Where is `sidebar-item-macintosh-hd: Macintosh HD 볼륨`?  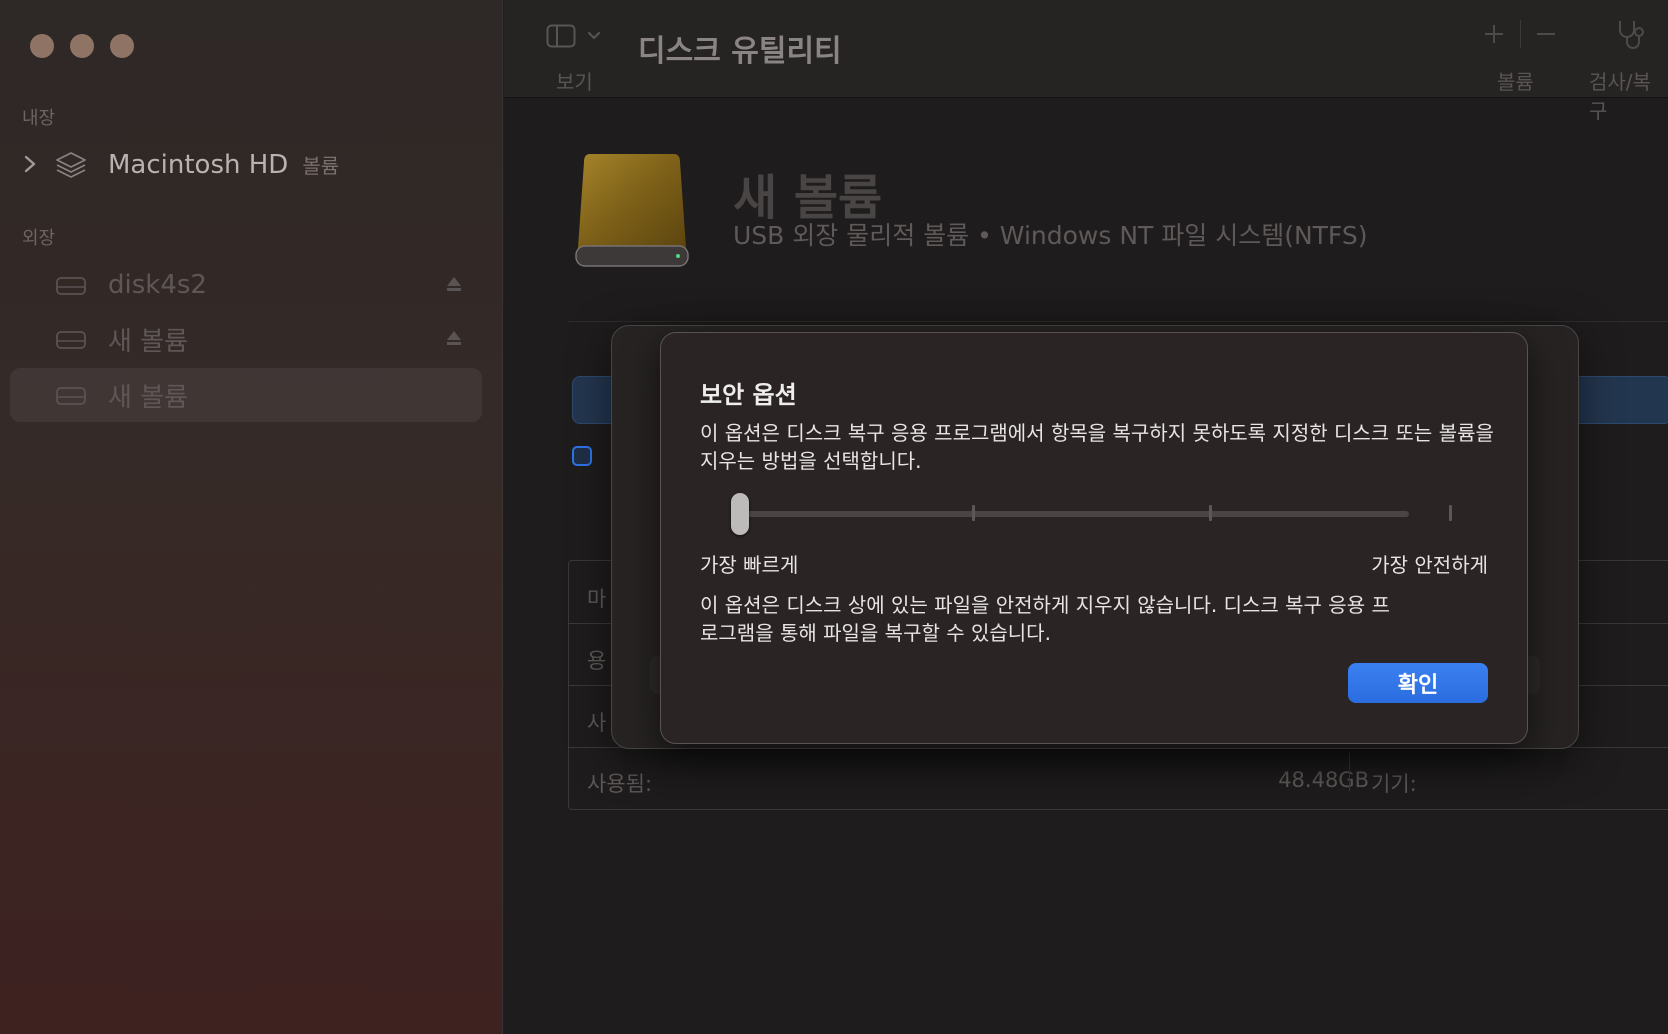
sidebar-item-macintosh-hd: Macintosh HD 볼륨 is located at coordinates (246, 165).